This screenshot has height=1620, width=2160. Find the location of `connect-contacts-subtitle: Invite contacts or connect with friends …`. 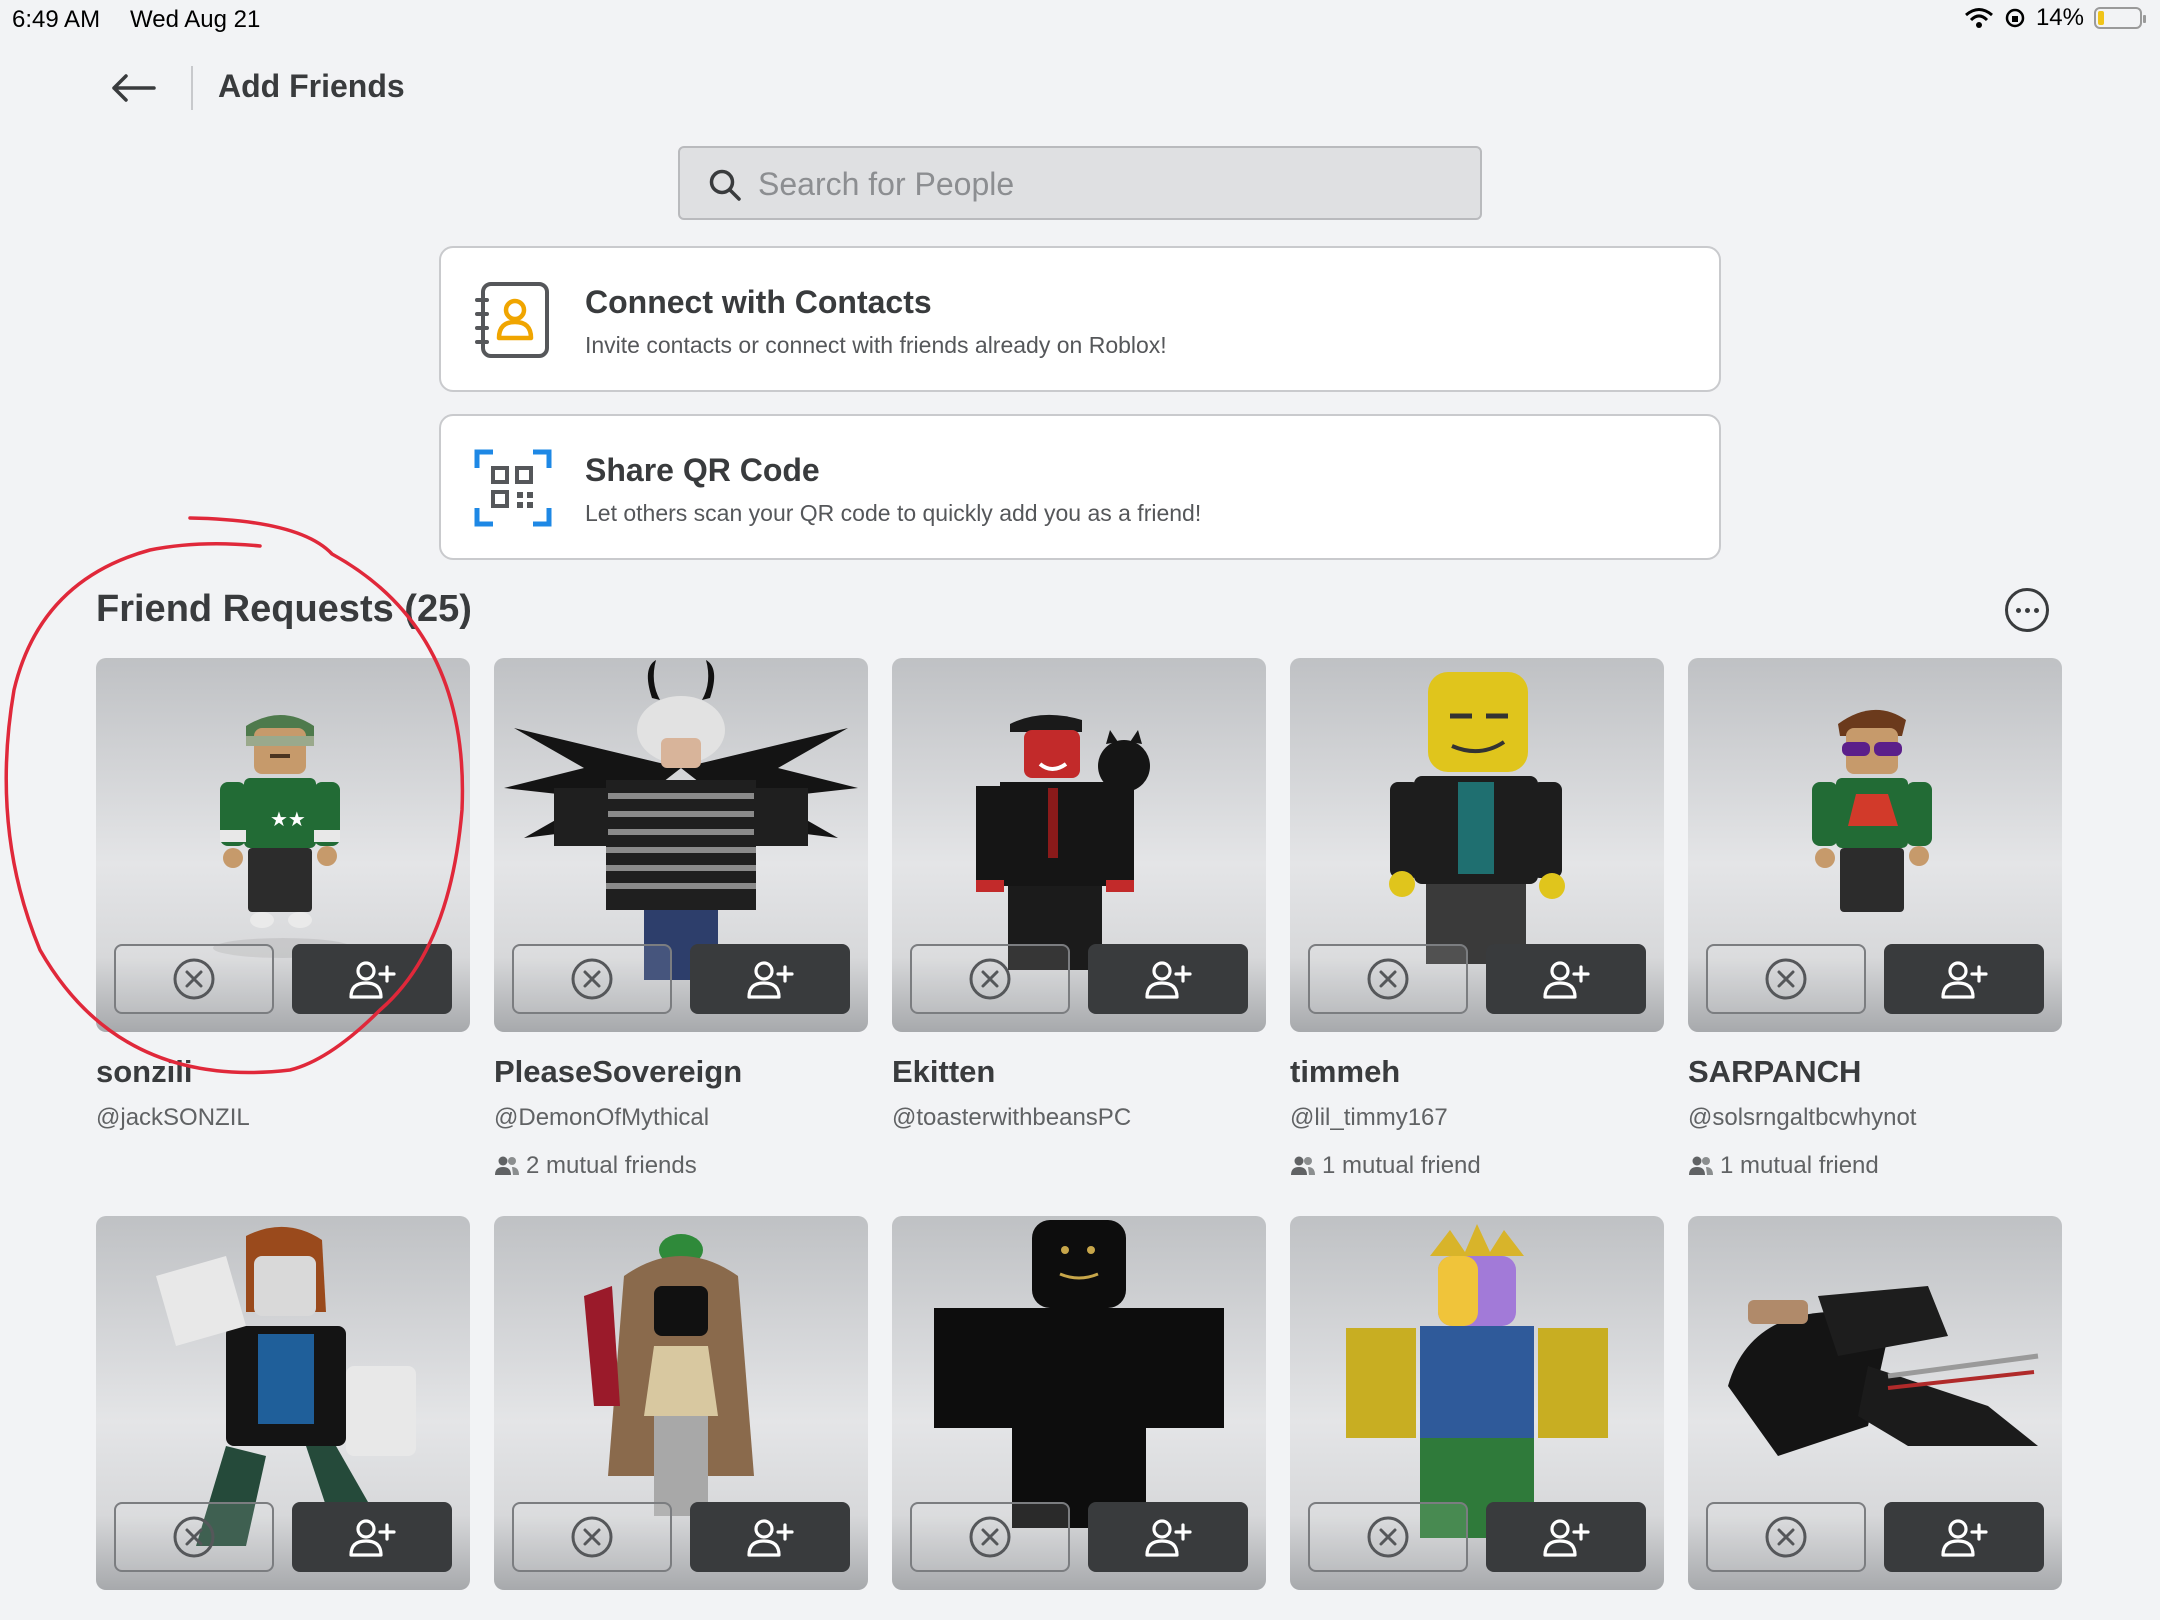

connect-contacts-subtitle: Invite contacts or connect with friends … is located at coordinates (876, 345).